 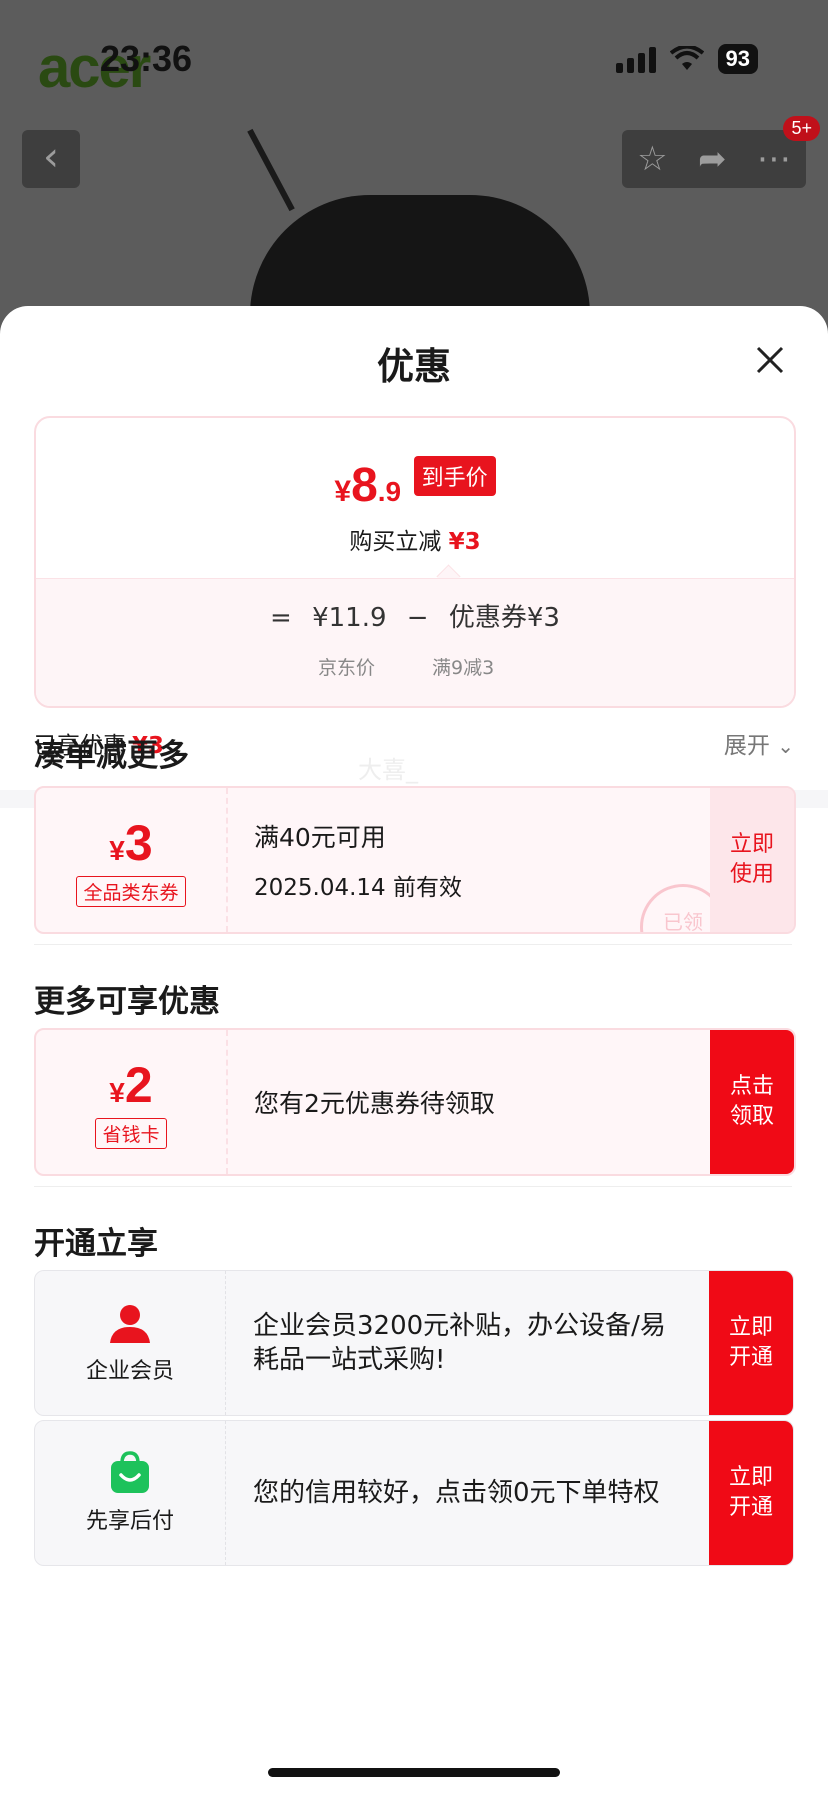 I want to click on home-indicator, so click(x=414, y=1772).